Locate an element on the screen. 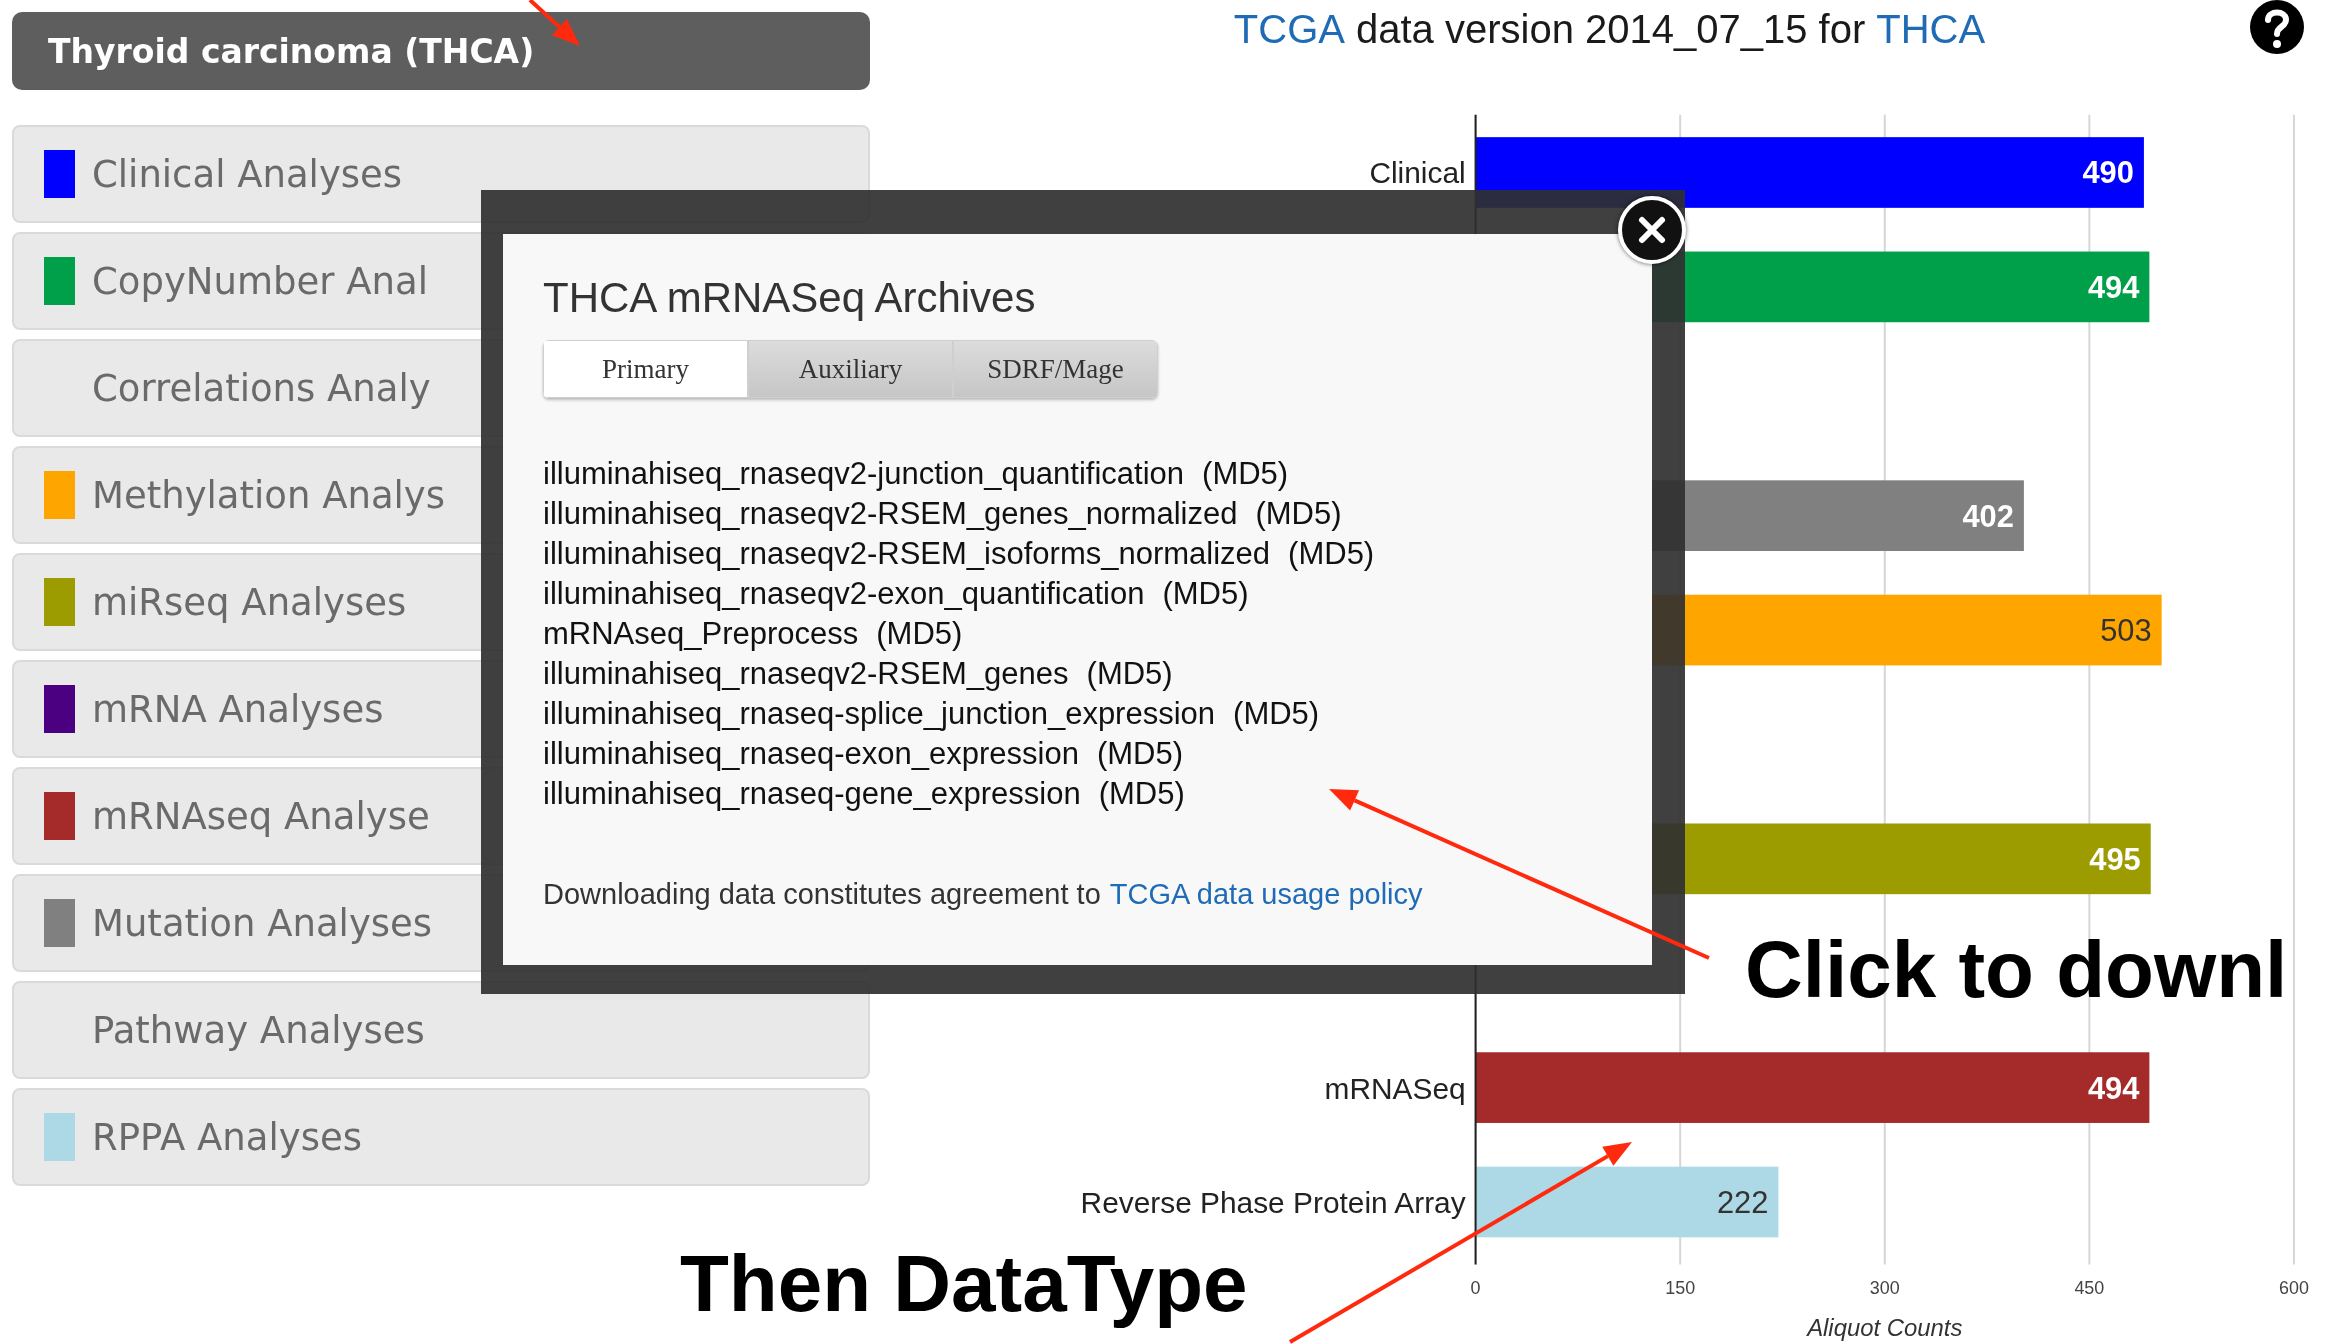  close-icon is located at coordinates (1652, 230).